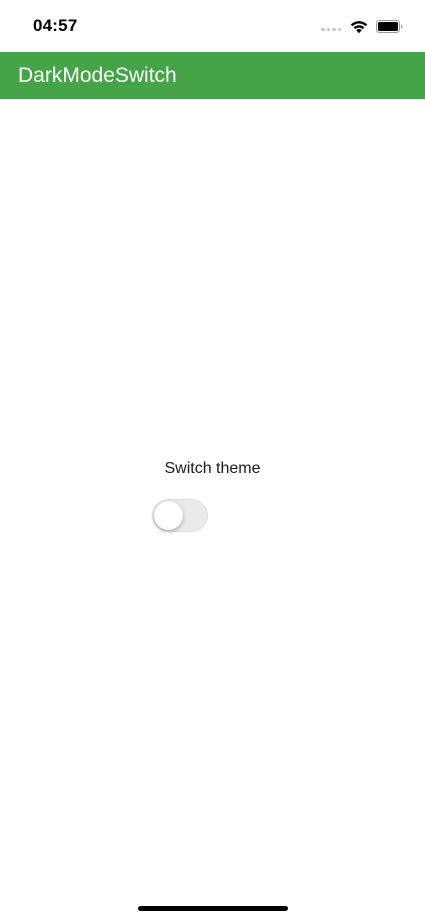 The image size is (425, 920). What do you see at coordinates (168, 515) in the screenshot?
I see `toggle-knob` at bounding box center [168, 515].